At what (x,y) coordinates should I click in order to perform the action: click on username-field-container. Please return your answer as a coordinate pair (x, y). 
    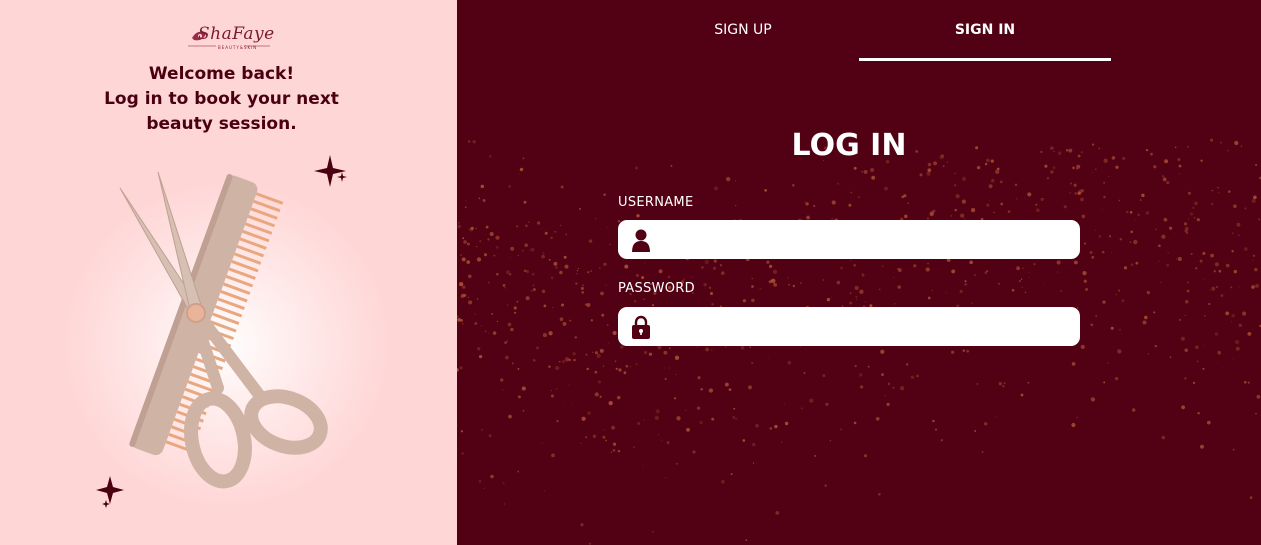
    Looking at the image, I should click on (849, 240).